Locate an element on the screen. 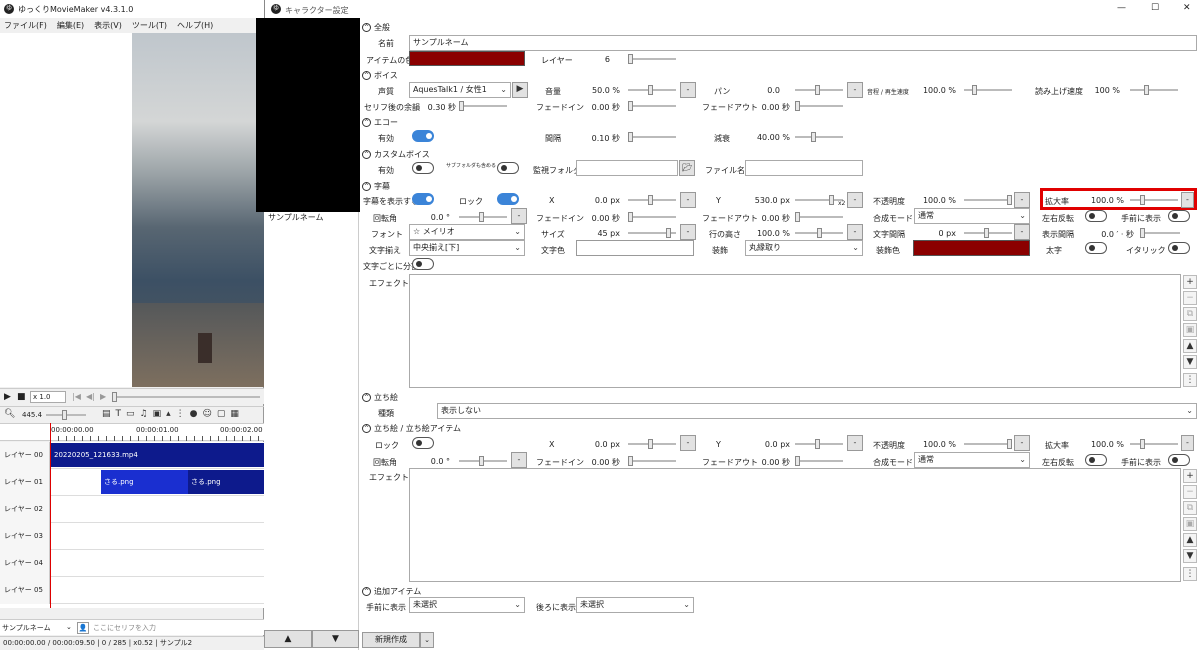 This screenshot has height=650, width=1200. character-select-arrow: ⌄ is located at coordinates (69, 627).